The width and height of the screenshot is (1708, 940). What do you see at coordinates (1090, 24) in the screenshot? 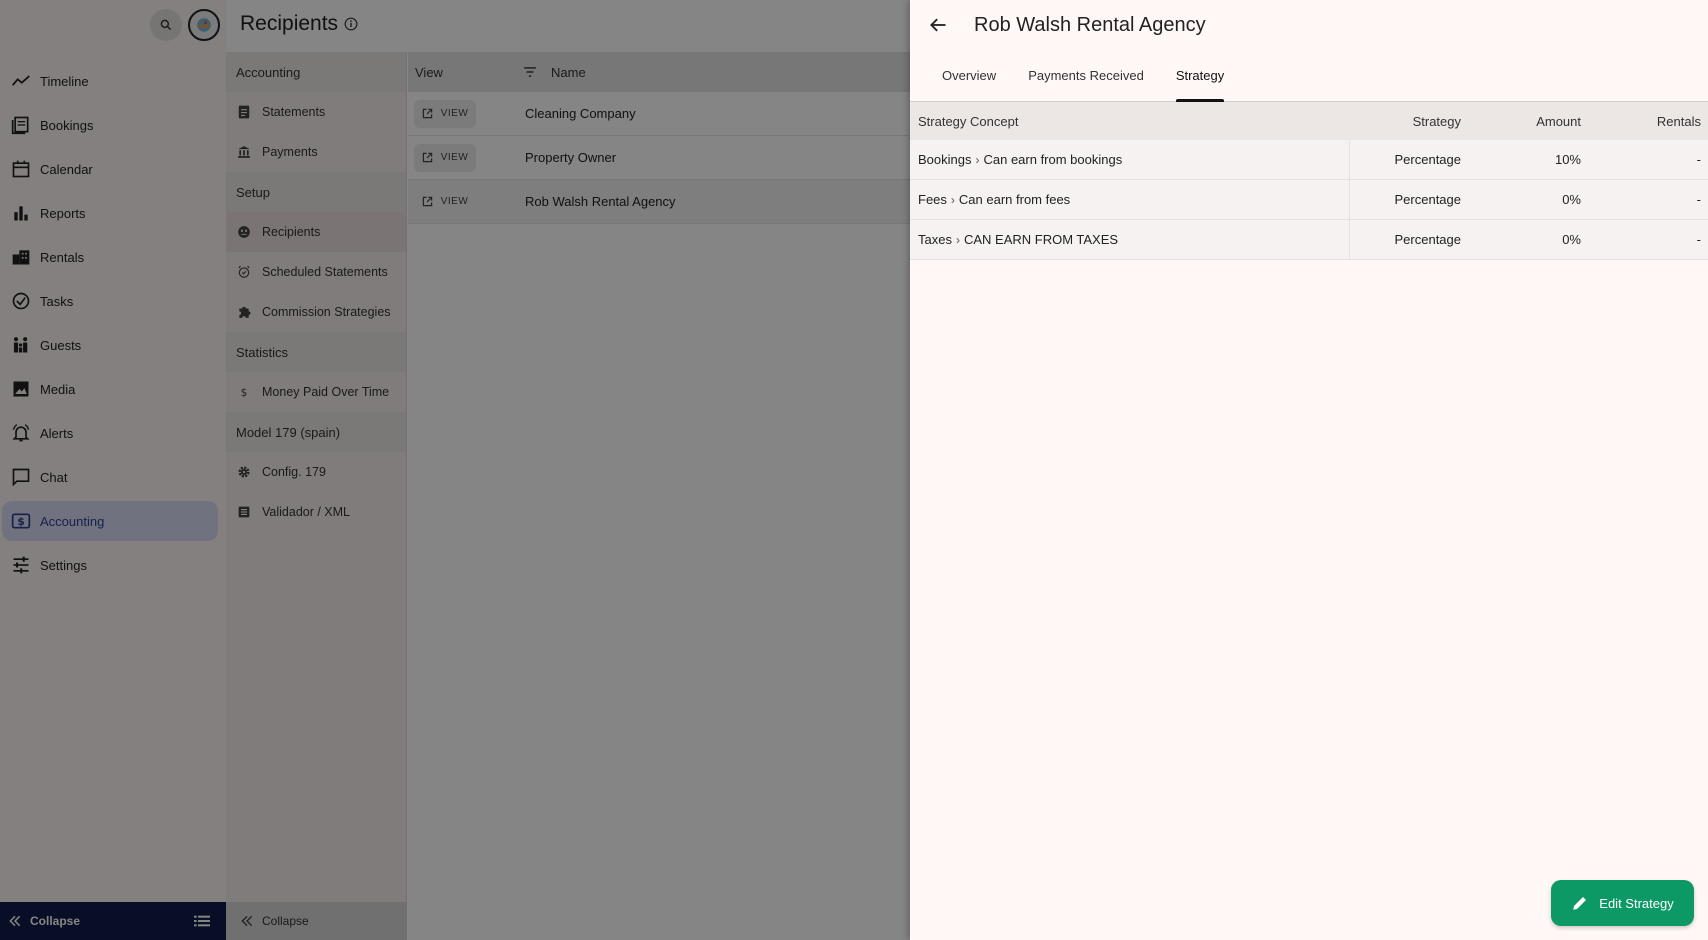
I see `drawer-title: Rob Walsh Rental Agency` at bounding box center [1090, 24].